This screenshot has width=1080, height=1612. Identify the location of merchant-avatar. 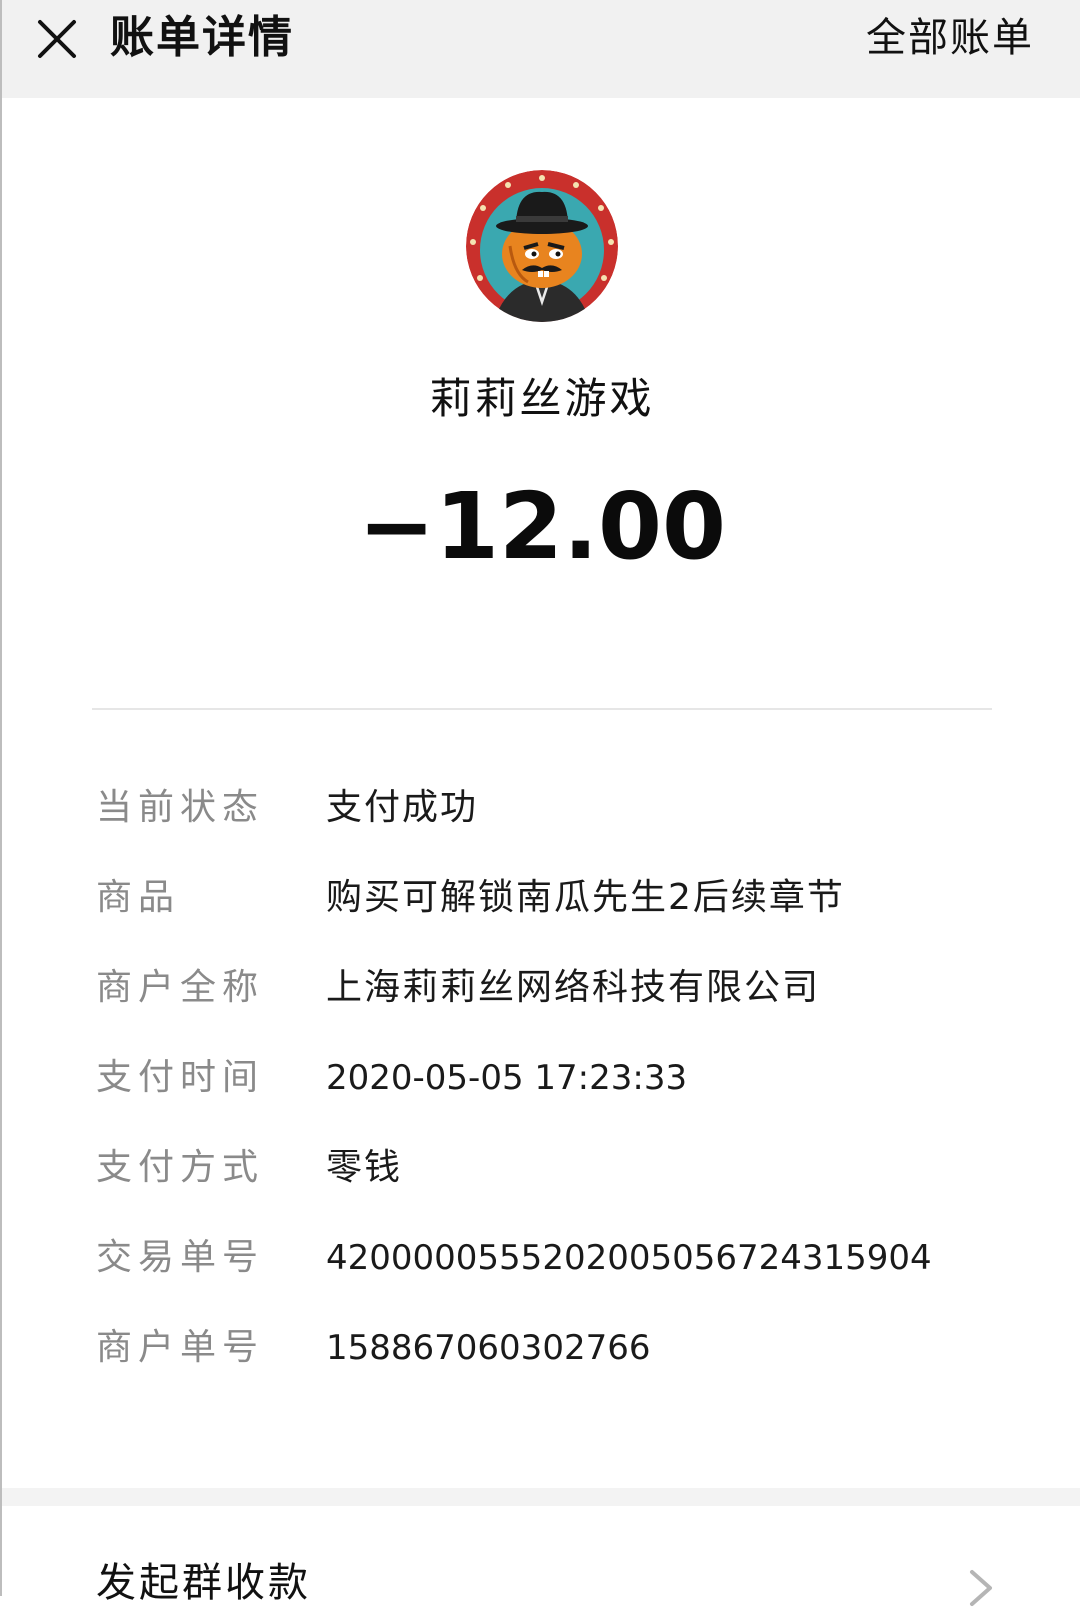
(542, 246).